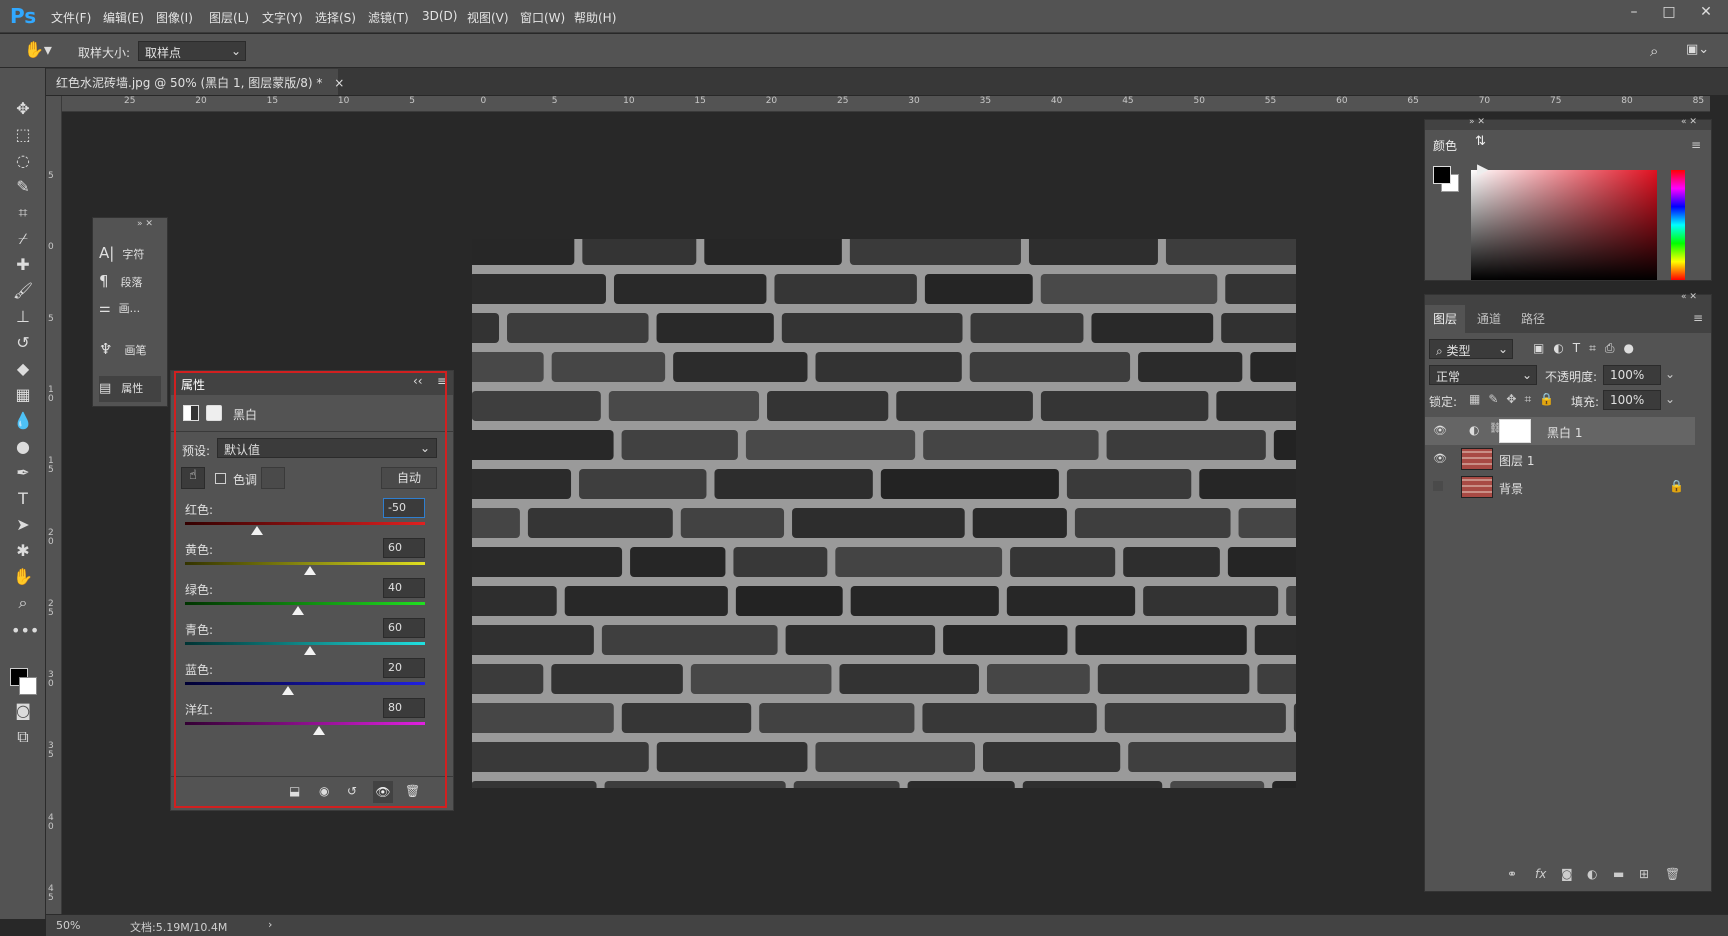 The width and height of the screenshot is (1728, 936). Describe the element at coordinates (23, 421) in the screenshot. I see `blur-tool-icon: 💧` at that location.